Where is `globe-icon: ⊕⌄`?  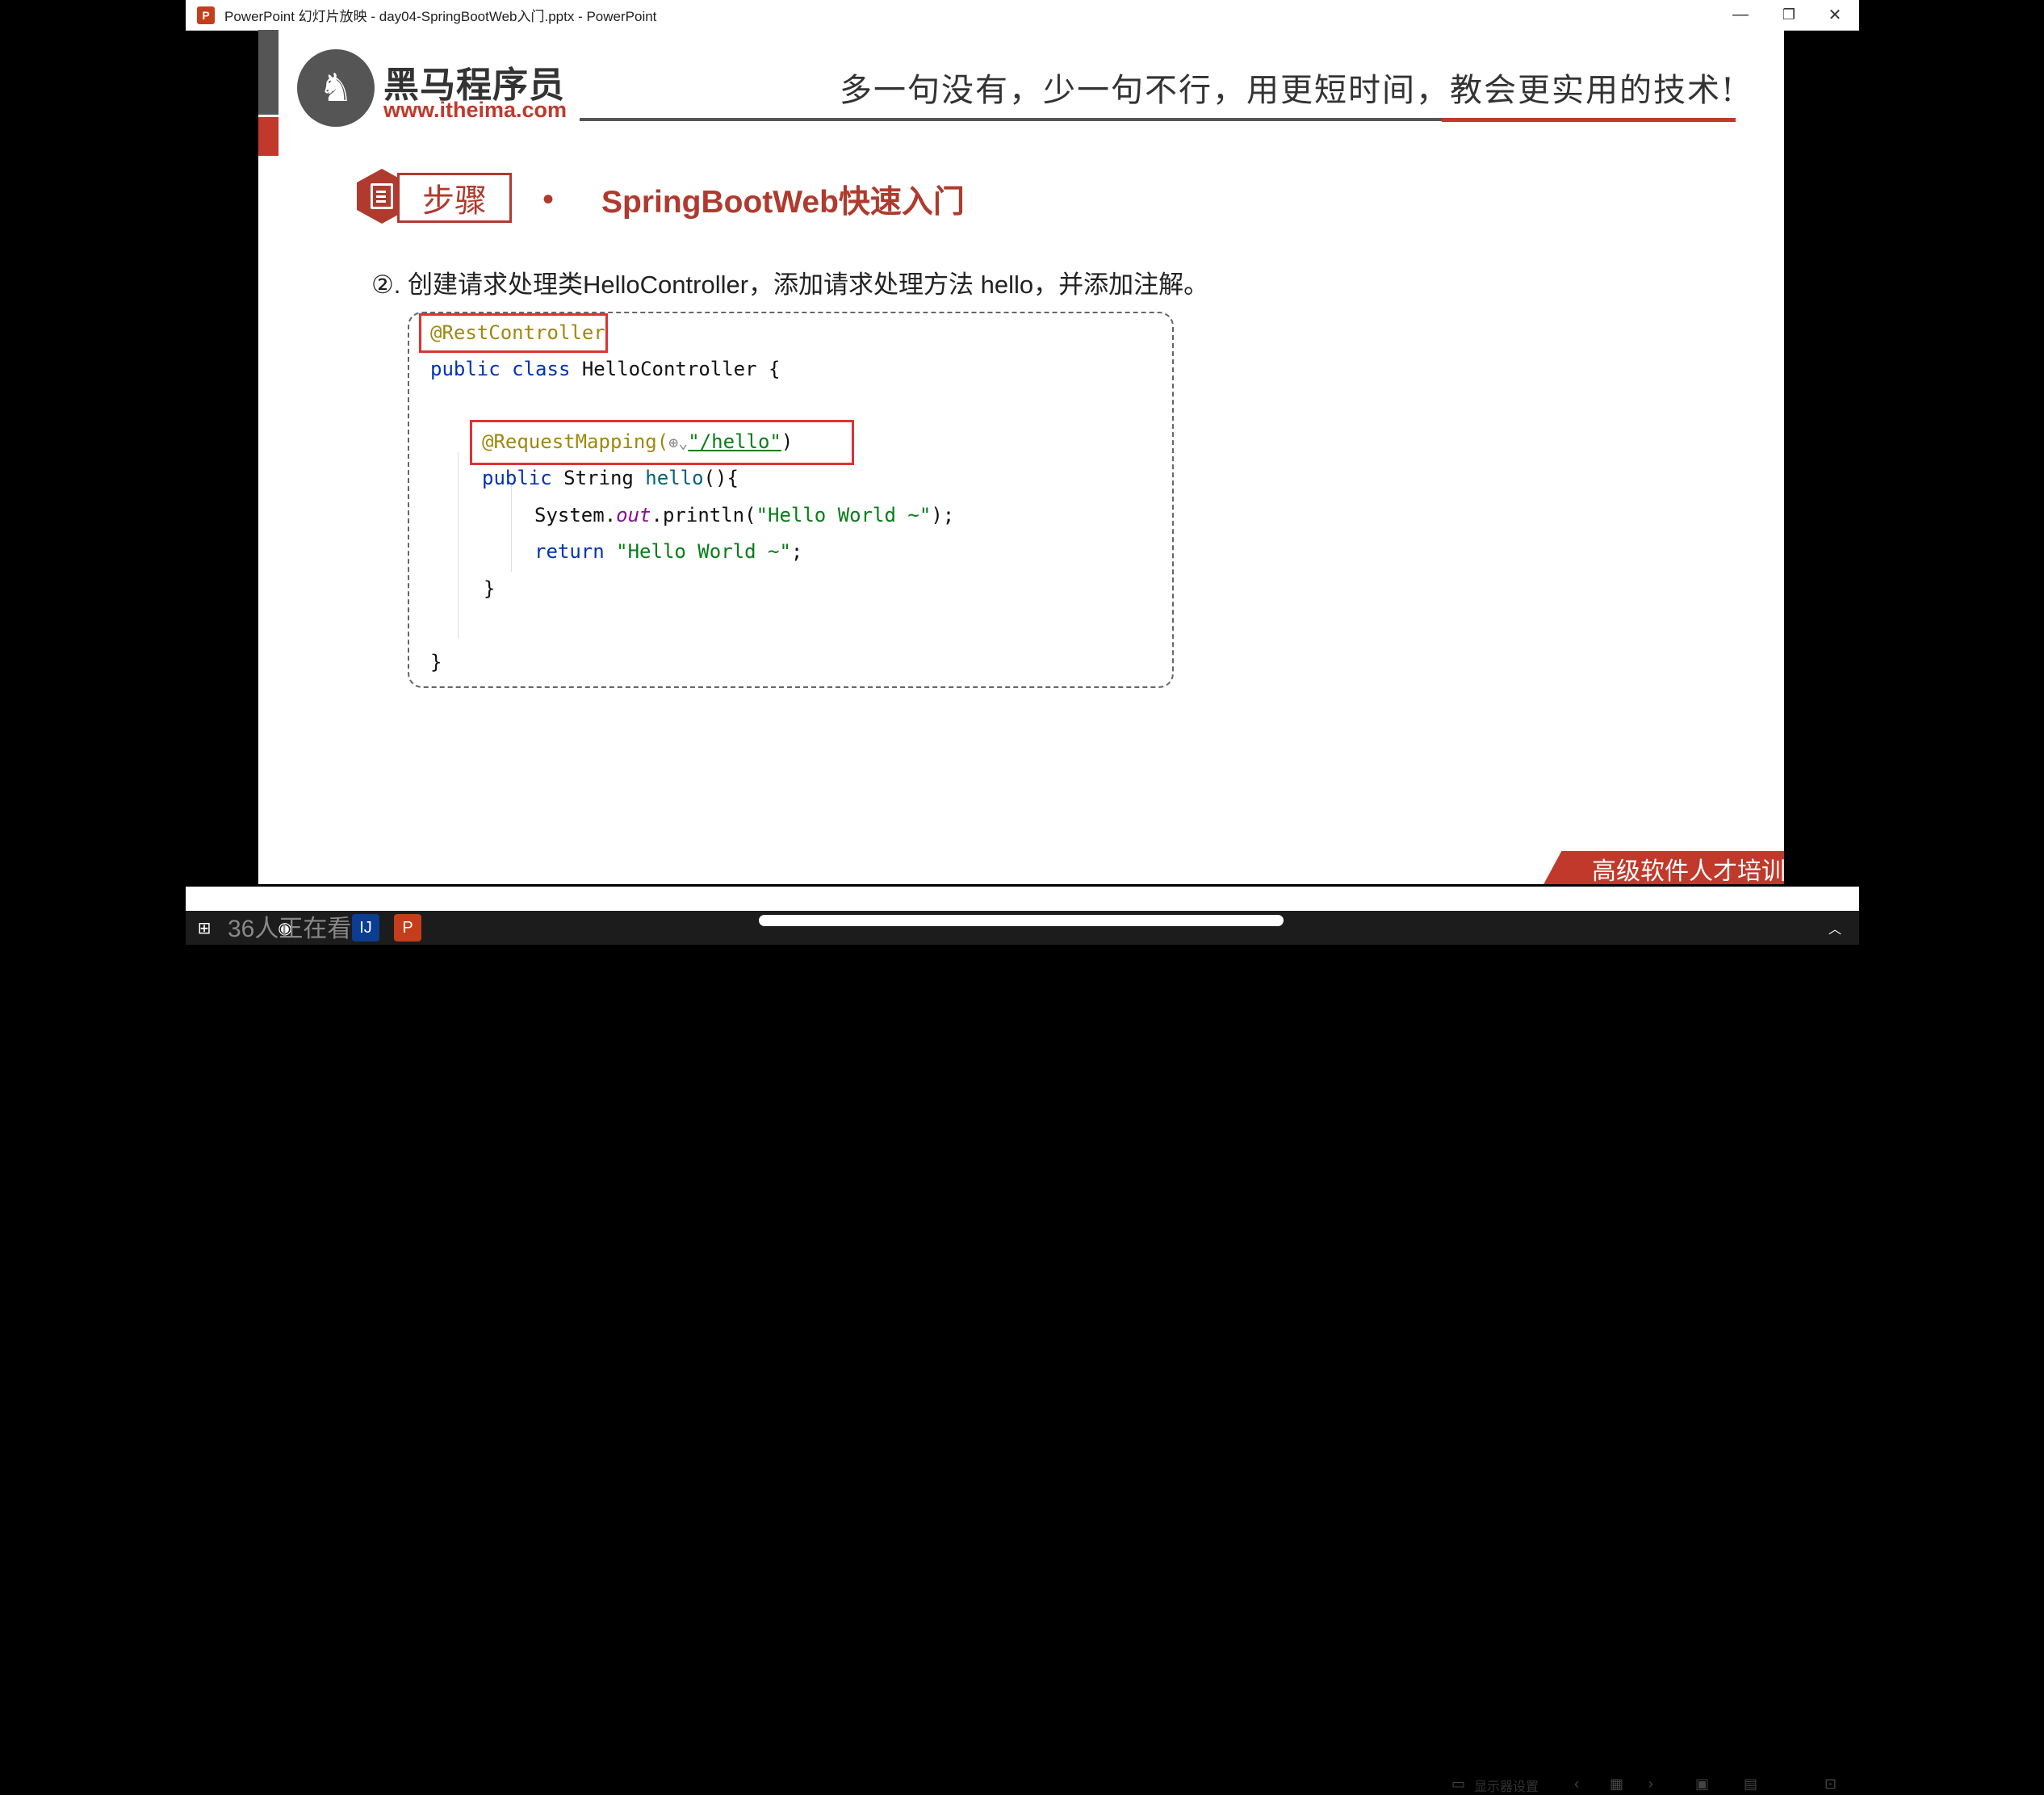 globe-icon: ⊕⌄ is located at coordinates (679, 442).